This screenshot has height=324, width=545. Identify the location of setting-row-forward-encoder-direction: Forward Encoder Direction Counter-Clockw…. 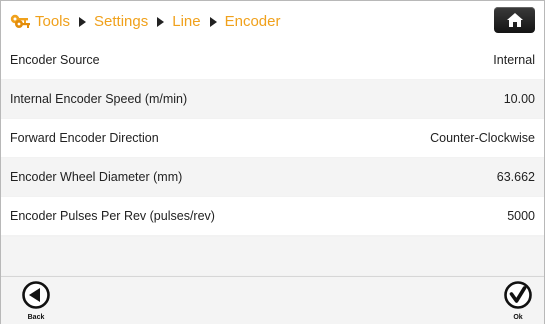
(272, 138).